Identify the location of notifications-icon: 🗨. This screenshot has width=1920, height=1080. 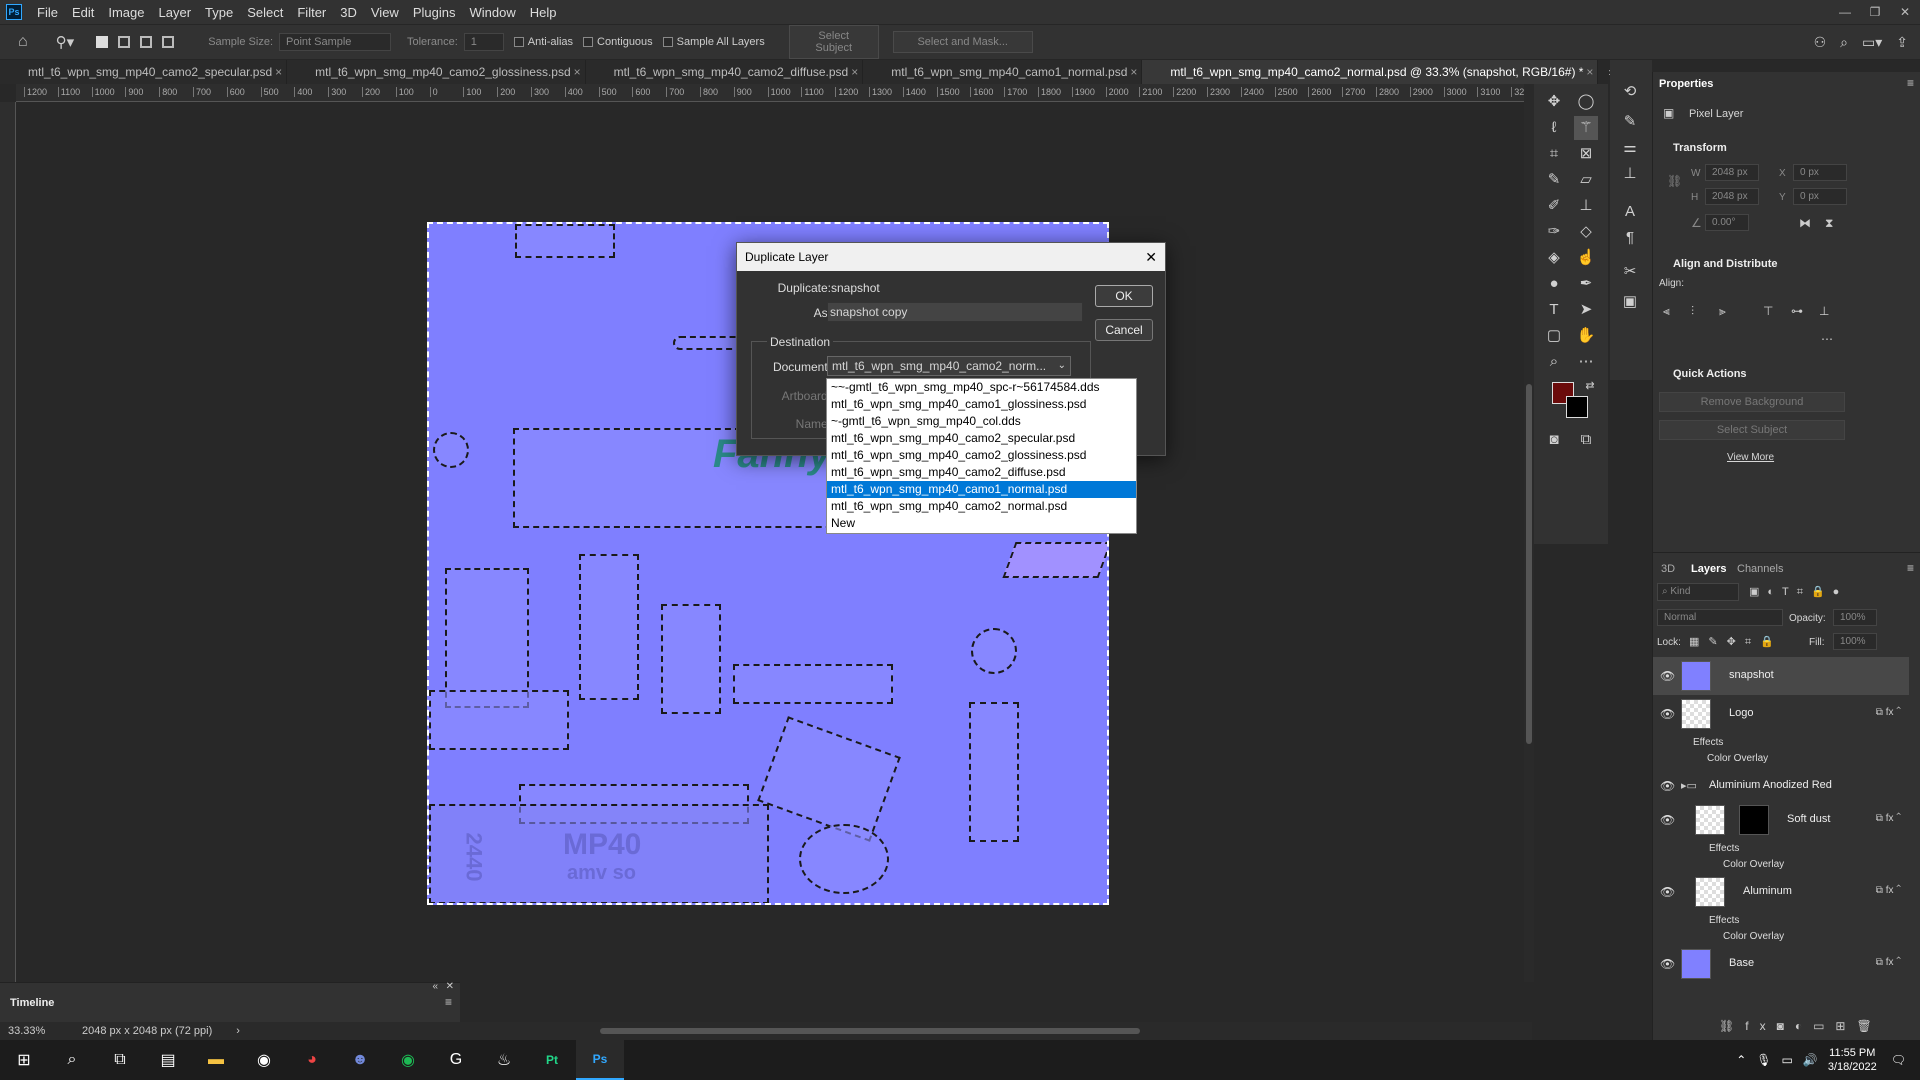
(1898, 1060).